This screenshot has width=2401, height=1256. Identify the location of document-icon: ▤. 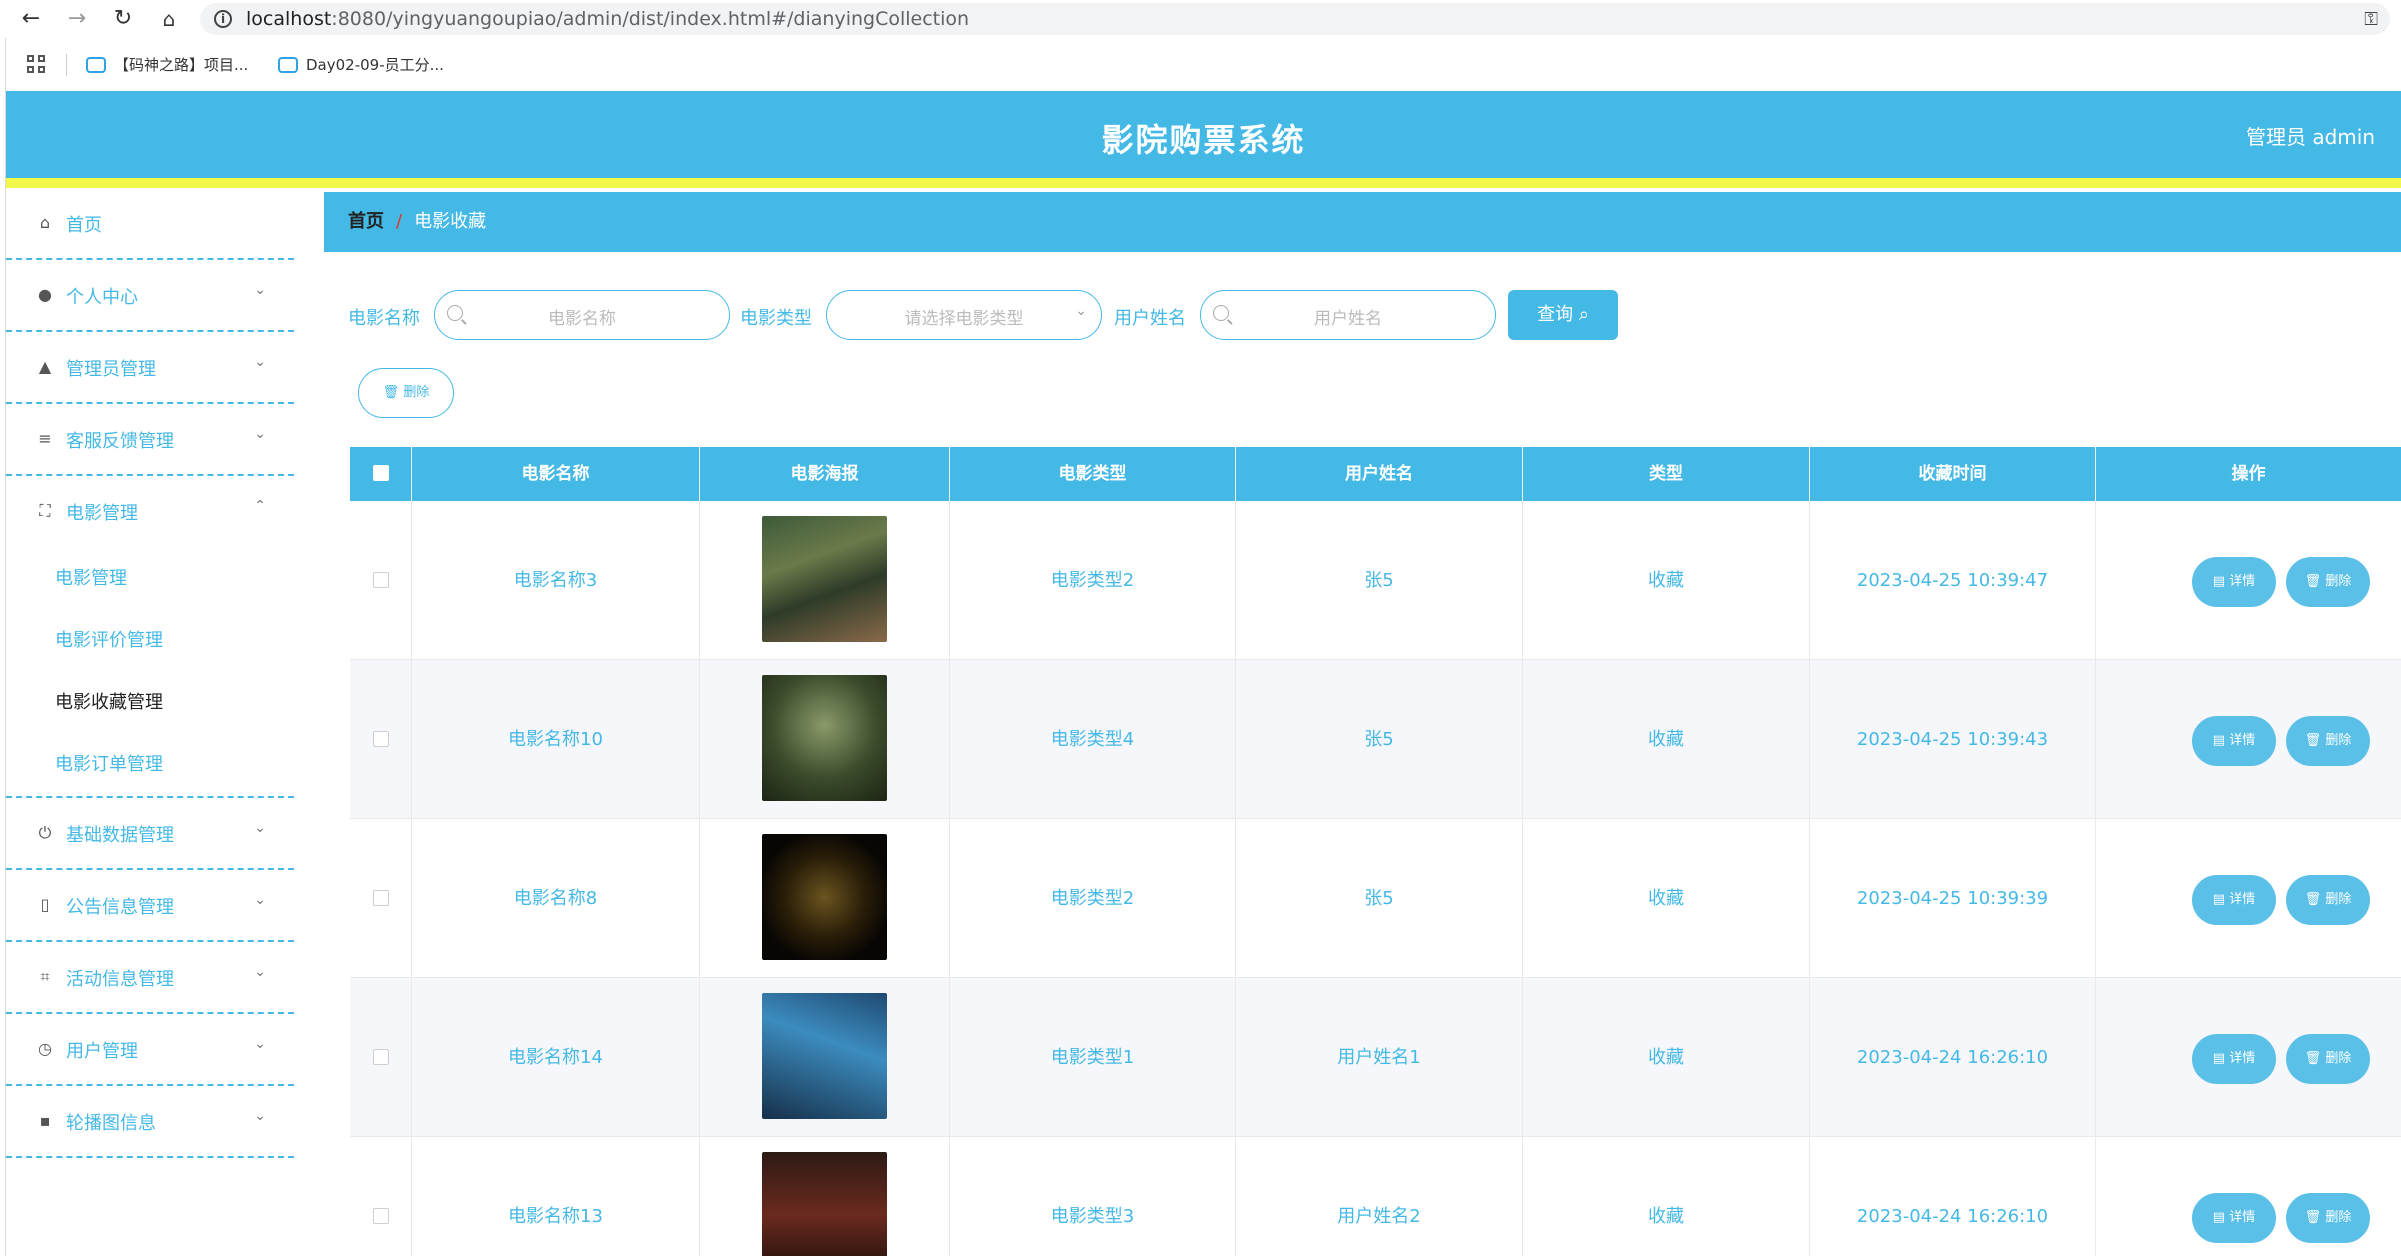
(2219, 740).